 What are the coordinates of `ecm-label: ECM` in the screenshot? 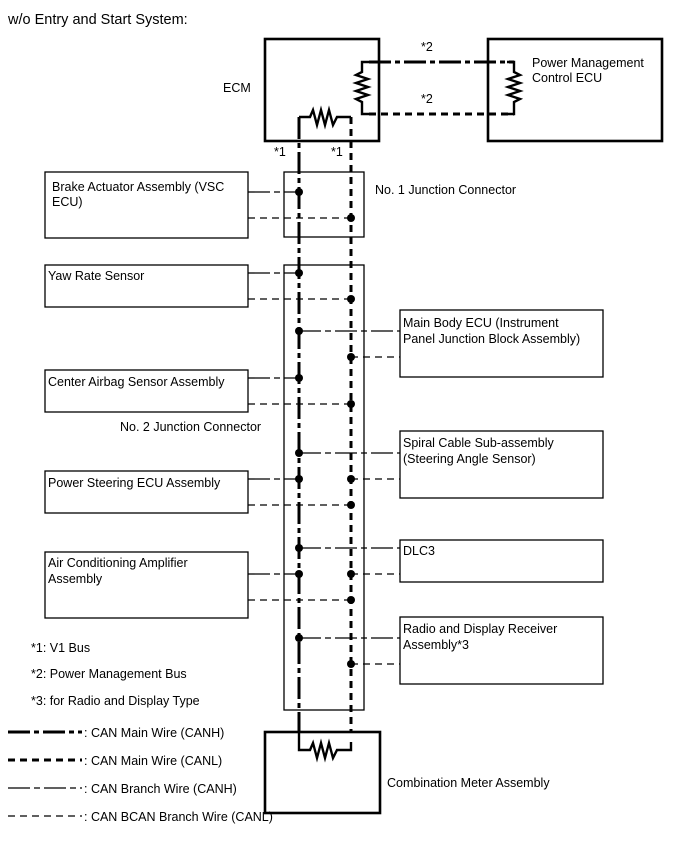 It's located at (237, 88).